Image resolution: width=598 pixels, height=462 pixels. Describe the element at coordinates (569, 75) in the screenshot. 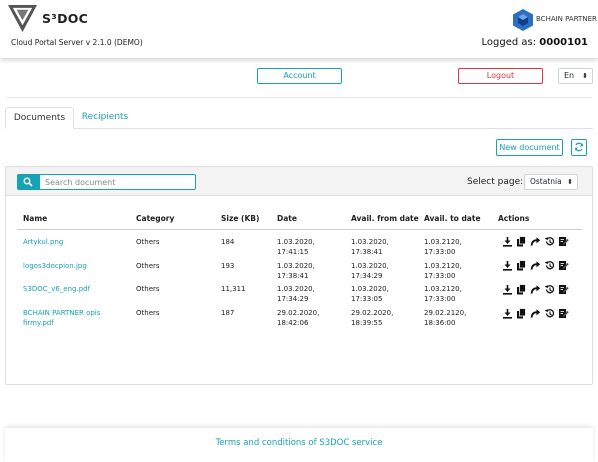

I see `language-value: En` at that location.